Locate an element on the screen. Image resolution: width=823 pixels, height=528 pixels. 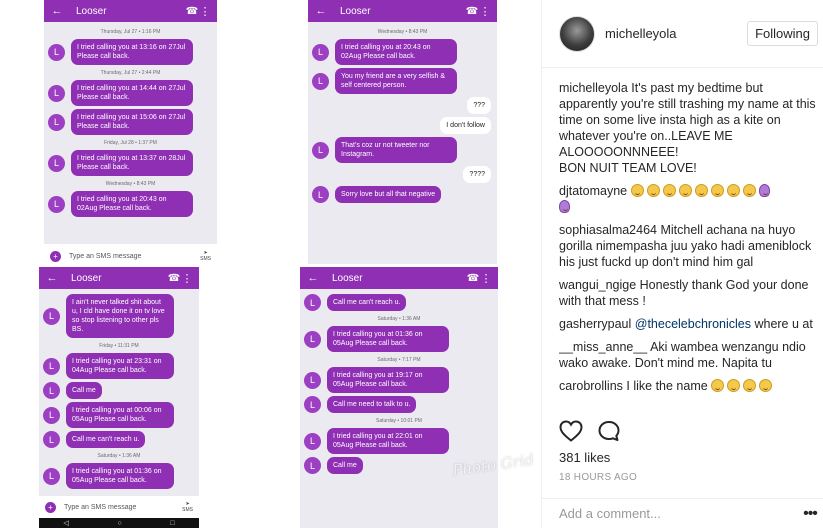
incoming-message: L Sorry love but all that negative is located at coordinates (402, 194).